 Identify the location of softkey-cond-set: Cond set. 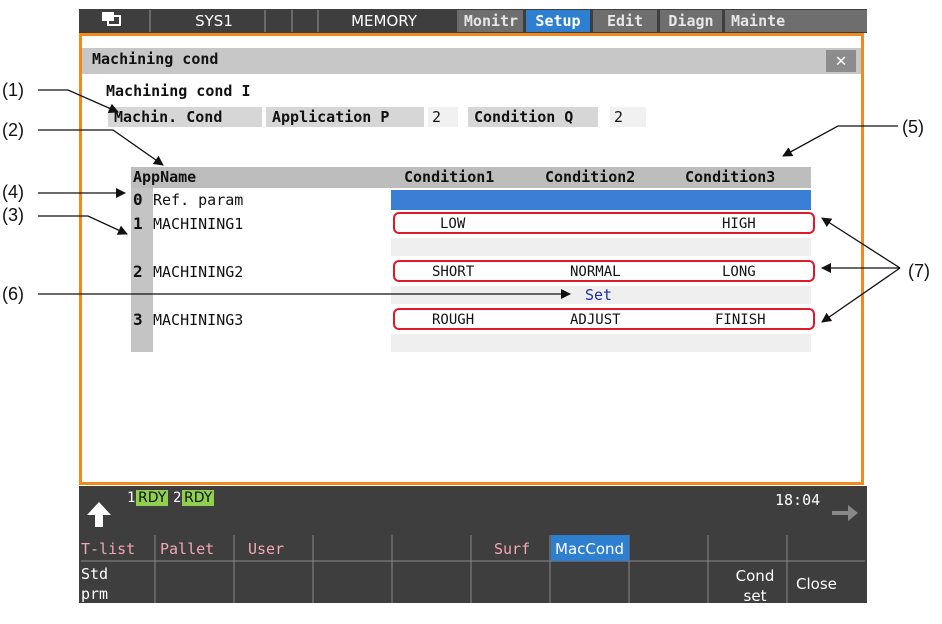
(755, 586).